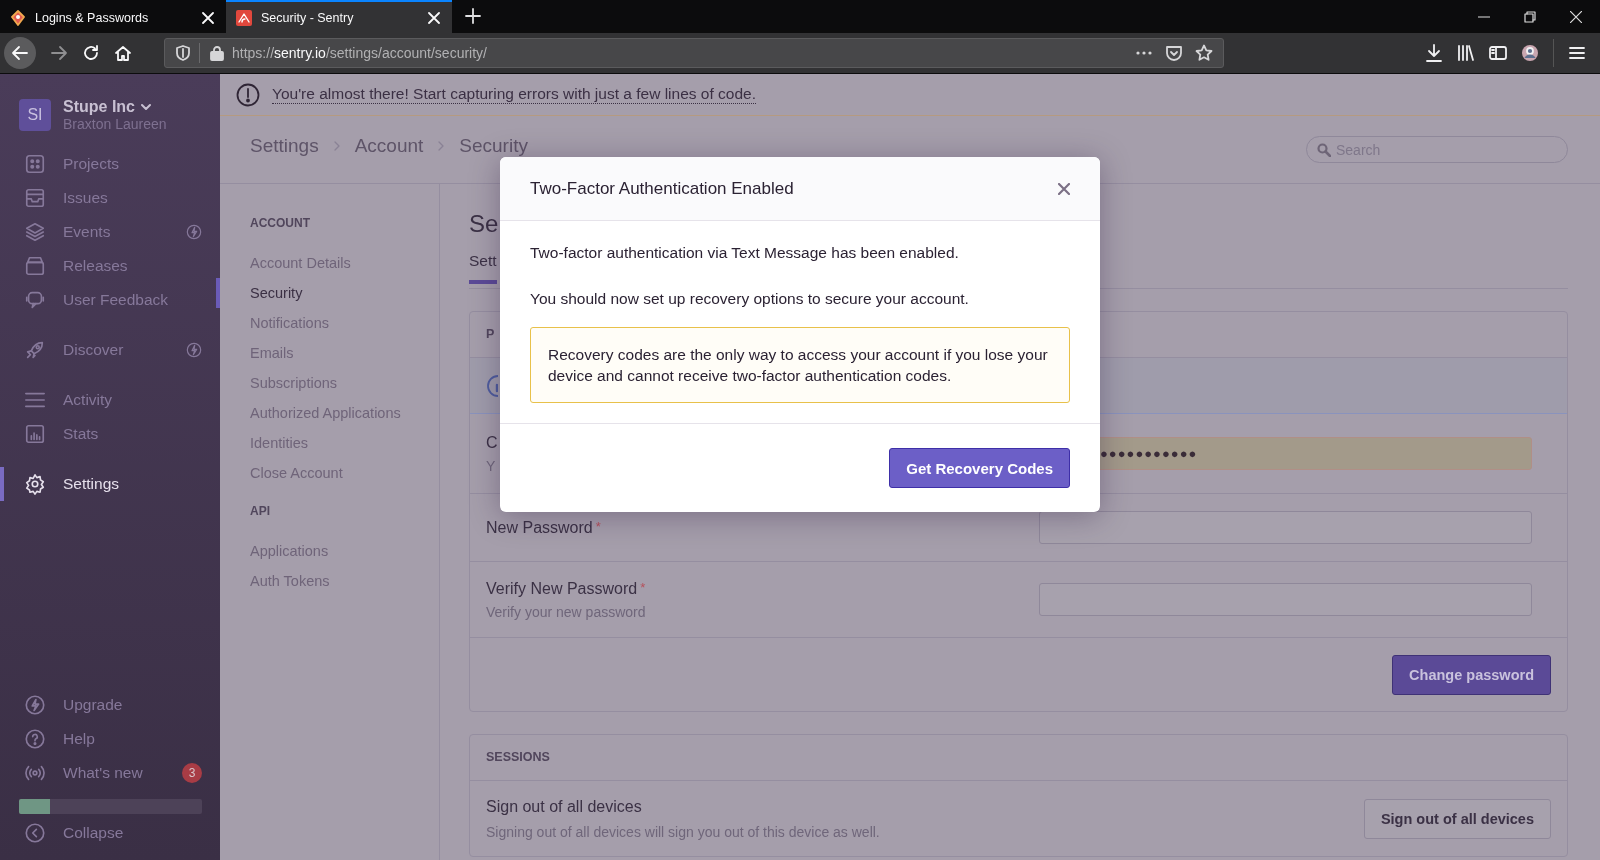 Image resolution: width=1600 pixels, height=860 pixels. I want to click on lock-icon, so click(217, 53).